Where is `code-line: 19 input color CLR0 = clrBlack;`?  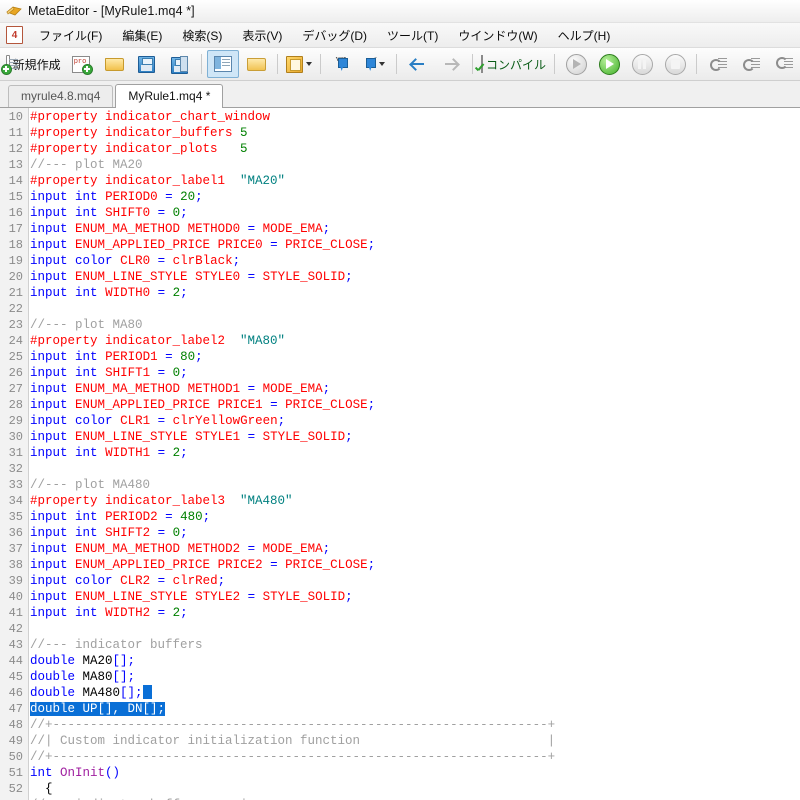 code-line: 19 input color CLR0 = clrBlack; is located at coordinates (400, 261).